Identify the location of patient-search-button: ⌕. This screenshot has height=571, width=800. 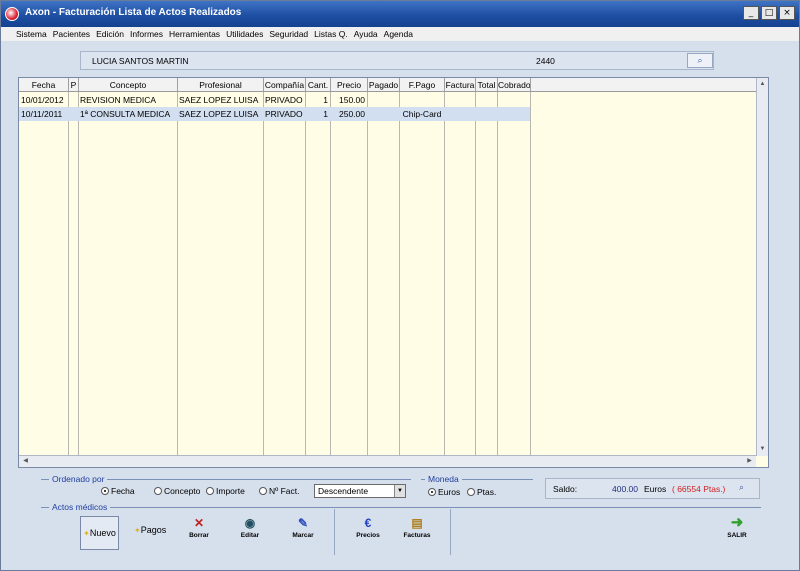
(700, 60).